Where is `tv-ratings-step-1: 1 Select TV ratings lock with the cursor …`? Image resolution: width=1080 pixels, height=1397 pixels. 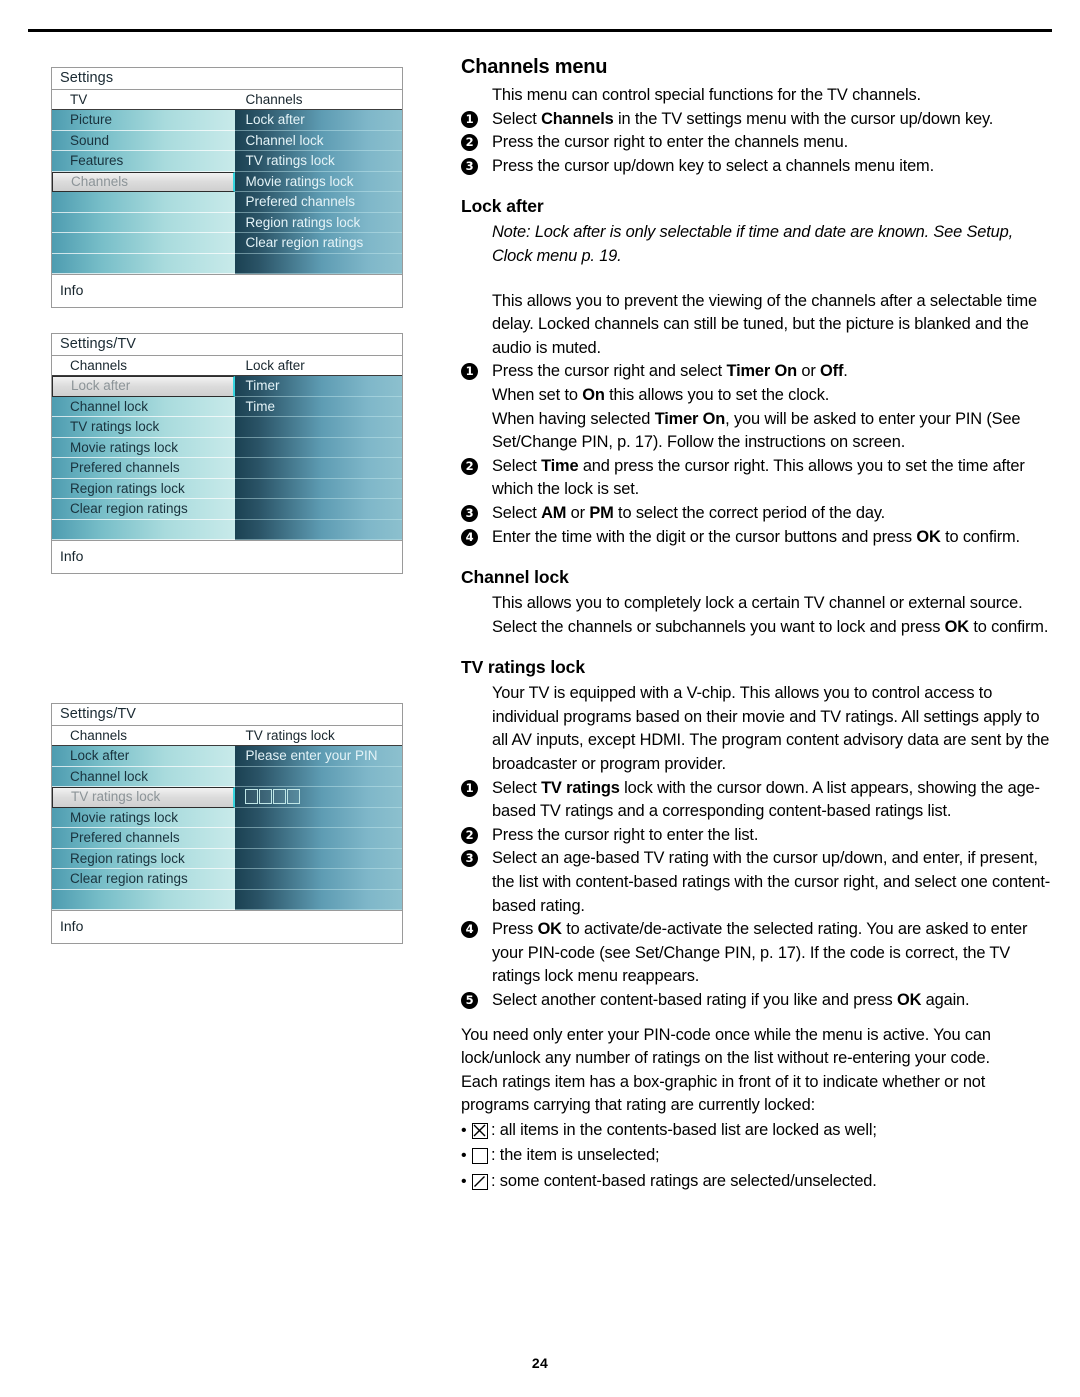
tv-ratings-step-1: 1 Select TV ratings lock with the cursor … is located at coordinates (756, 800).